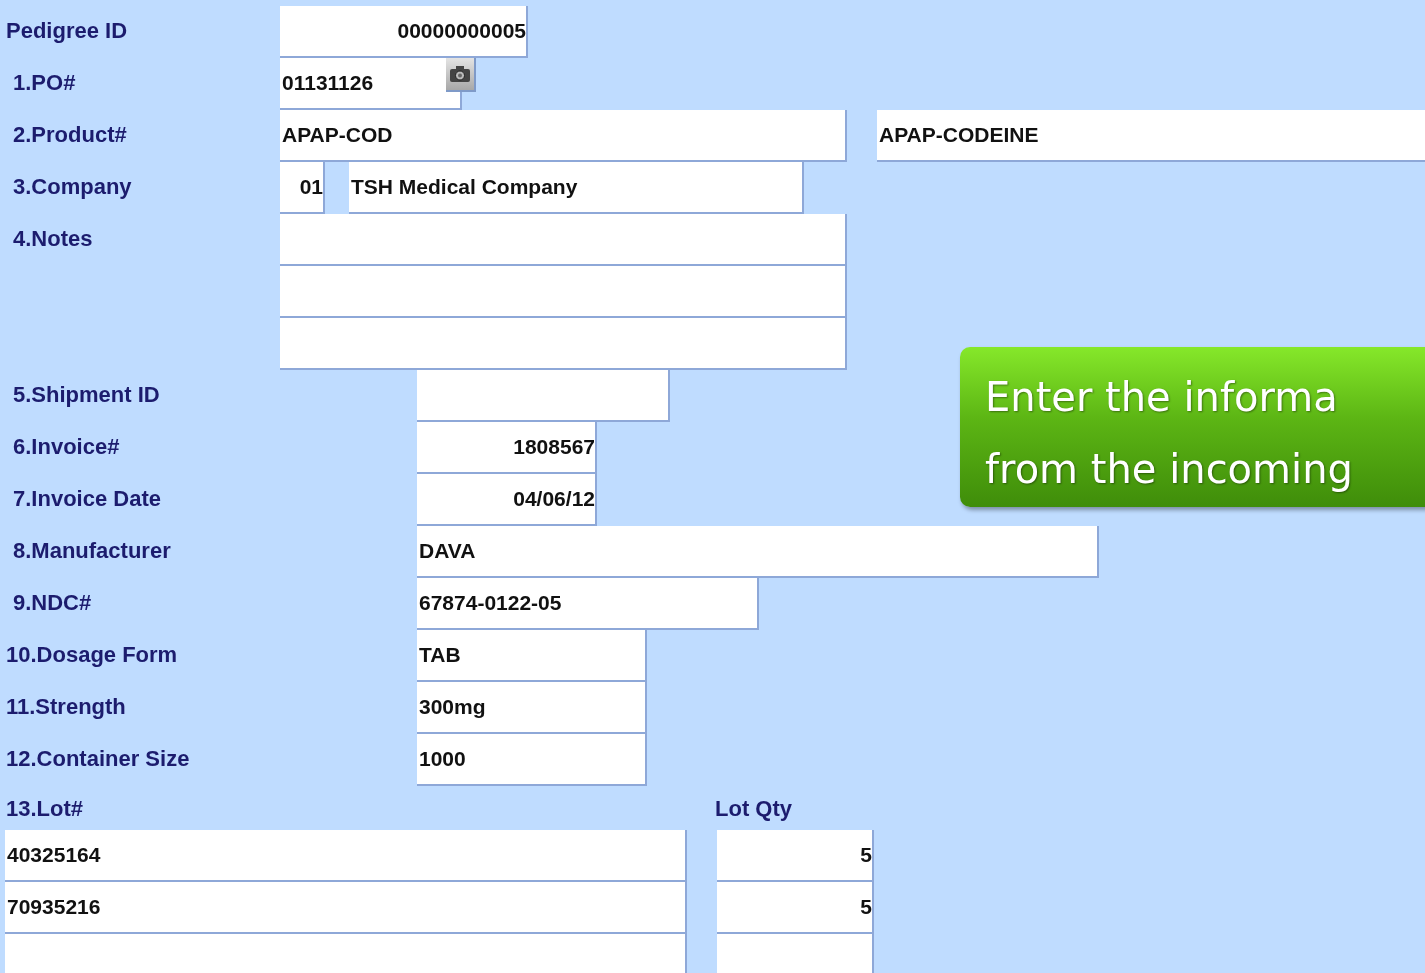 Image resolution: width=1425 pixels, height=973 pixels. Describe the element at coordinates (576, 188) in the screenshot. I see `input-field: TSH Medical Company` at that location.